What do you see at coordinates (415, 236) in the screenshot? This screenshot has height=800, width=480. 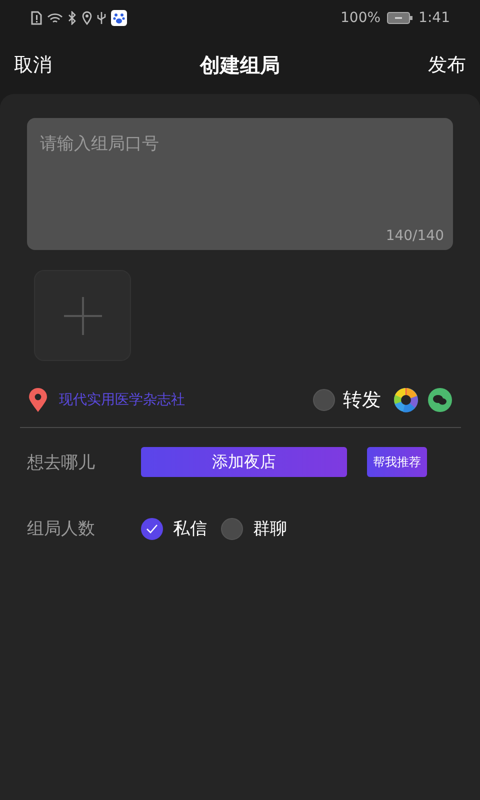 I see `character-counter: 140/140` at bounding box center [415, 236].